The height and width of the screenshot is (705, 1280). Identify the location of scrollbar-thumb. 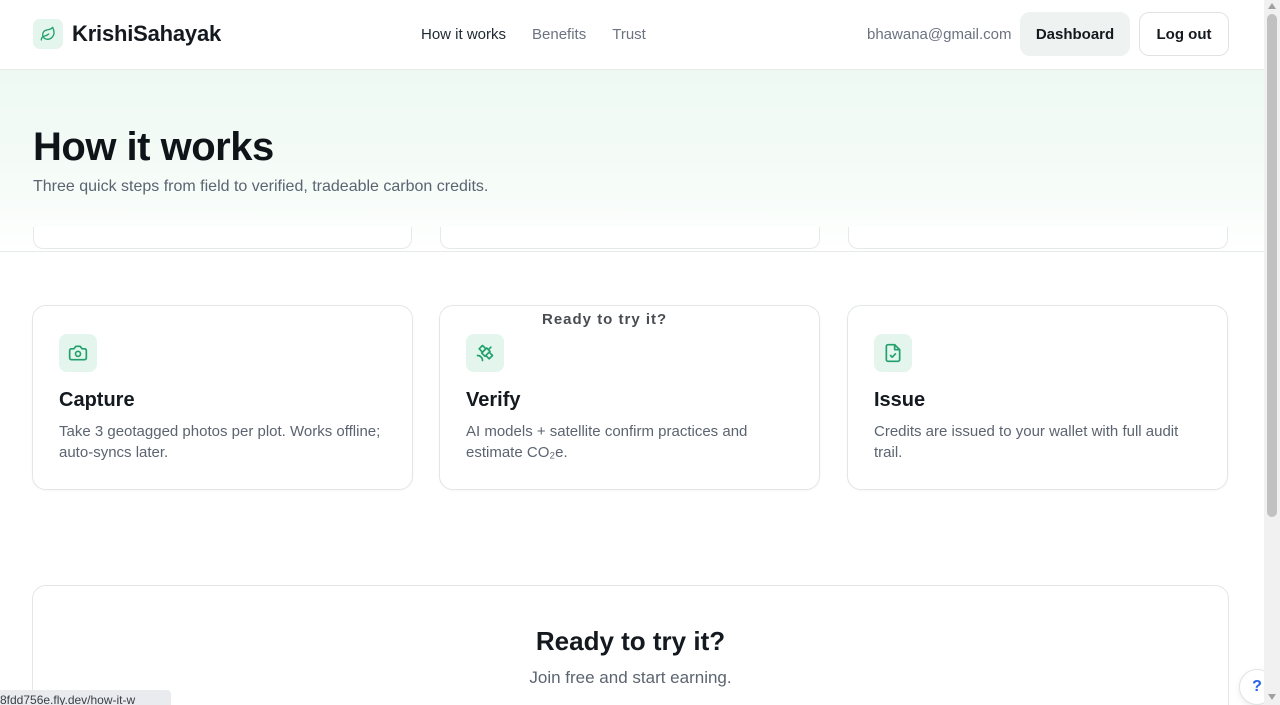
(1272, 265).